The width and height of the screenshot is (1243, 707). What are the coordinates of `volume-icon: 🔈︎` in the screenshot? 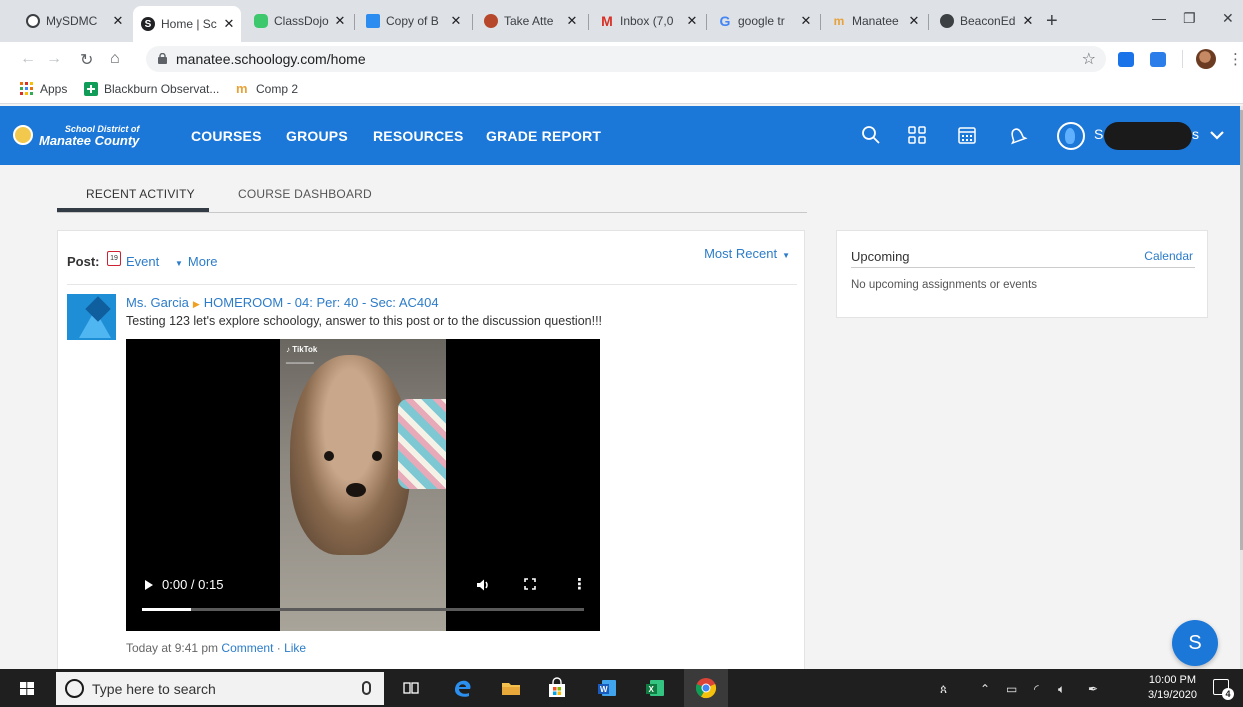 It's located at (1061, 689).